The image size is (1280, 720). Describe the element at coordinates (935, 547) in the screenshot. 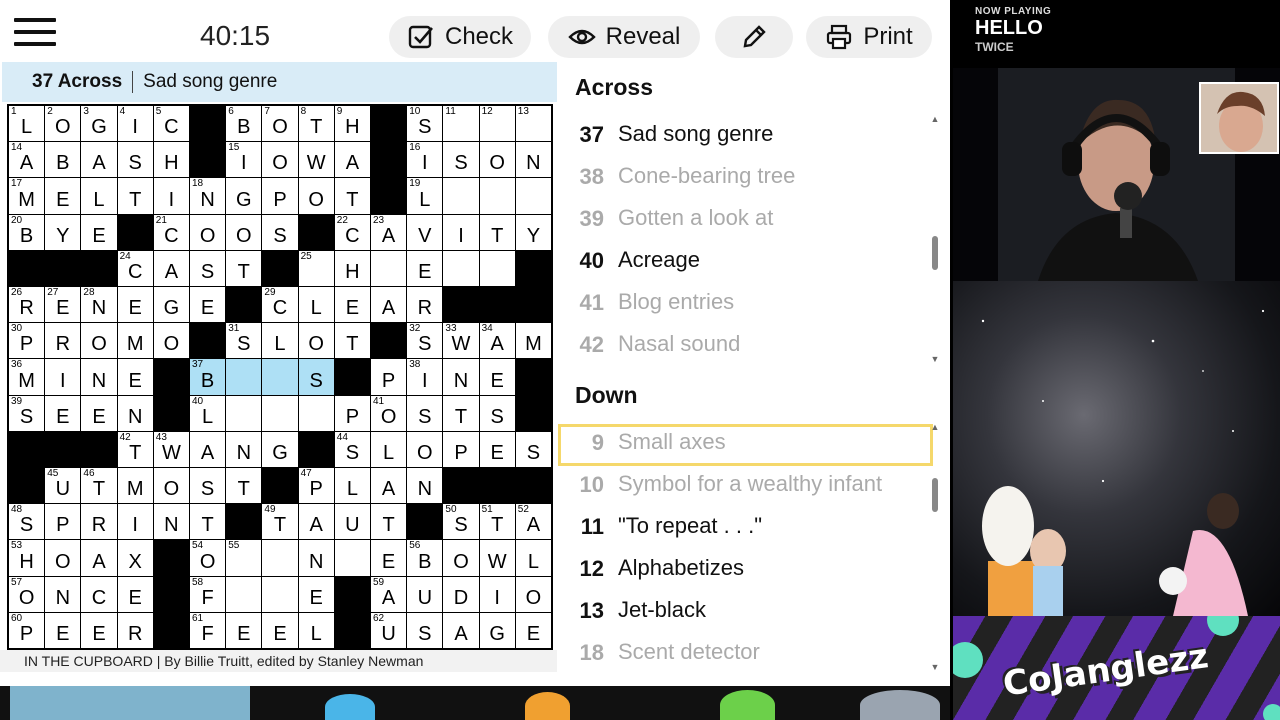

I see `down-scrollbar: ▲ ▼` at that location.